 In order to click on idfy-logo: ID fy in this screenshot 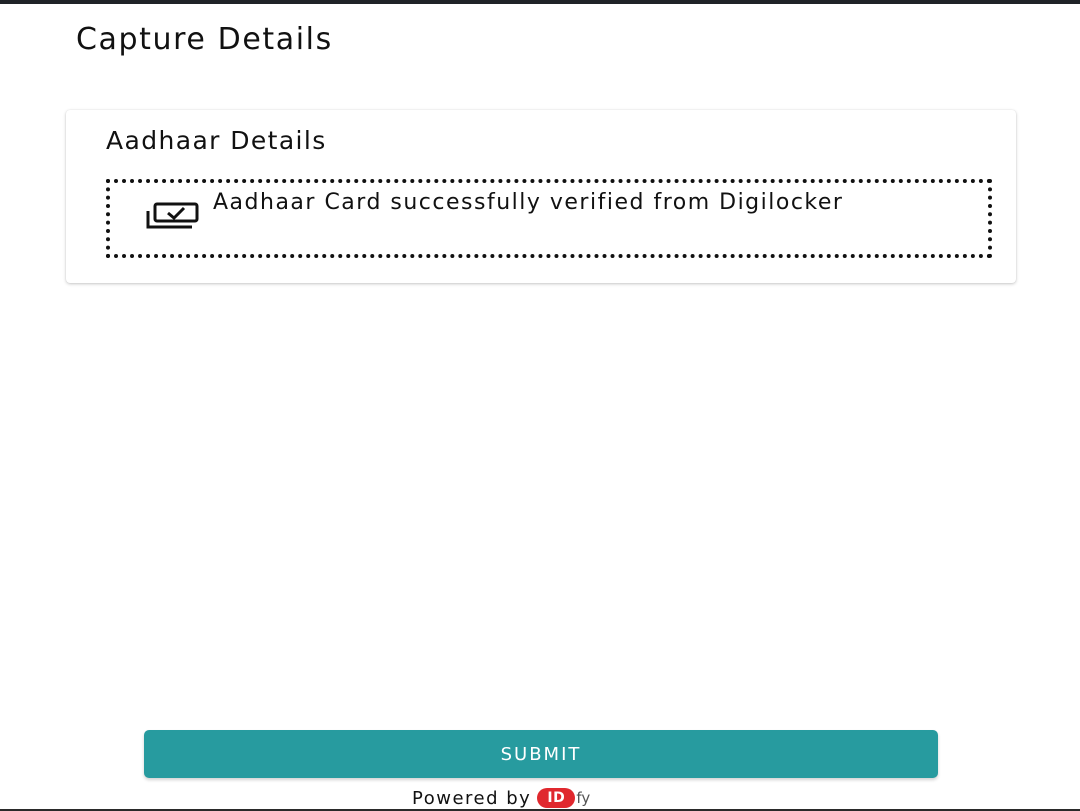, I will do `click(563, 798)`.